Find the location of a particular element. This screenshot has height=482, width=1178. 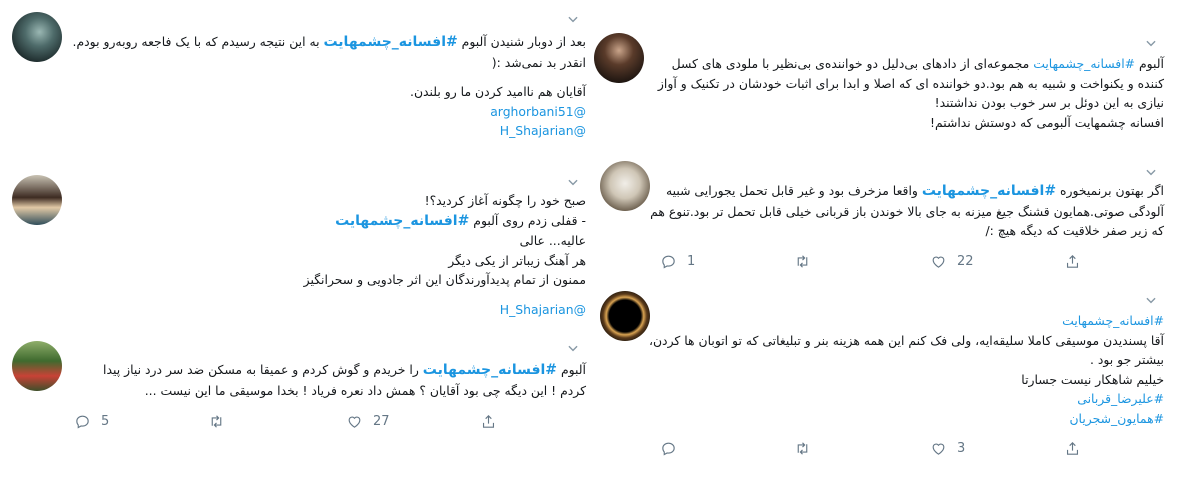

reply-button is located at coordinates (673, 448).